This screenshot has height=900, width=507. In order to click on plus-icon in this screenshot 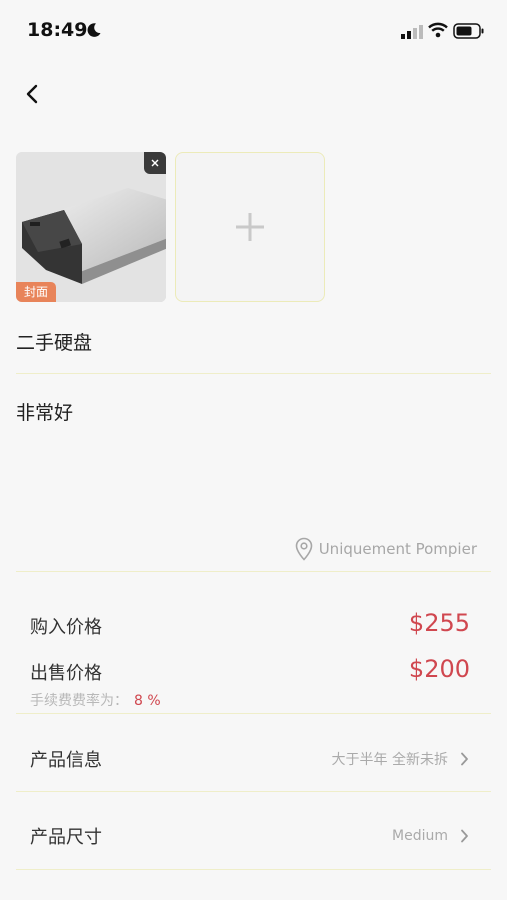, I will do `click(250, 227)`.